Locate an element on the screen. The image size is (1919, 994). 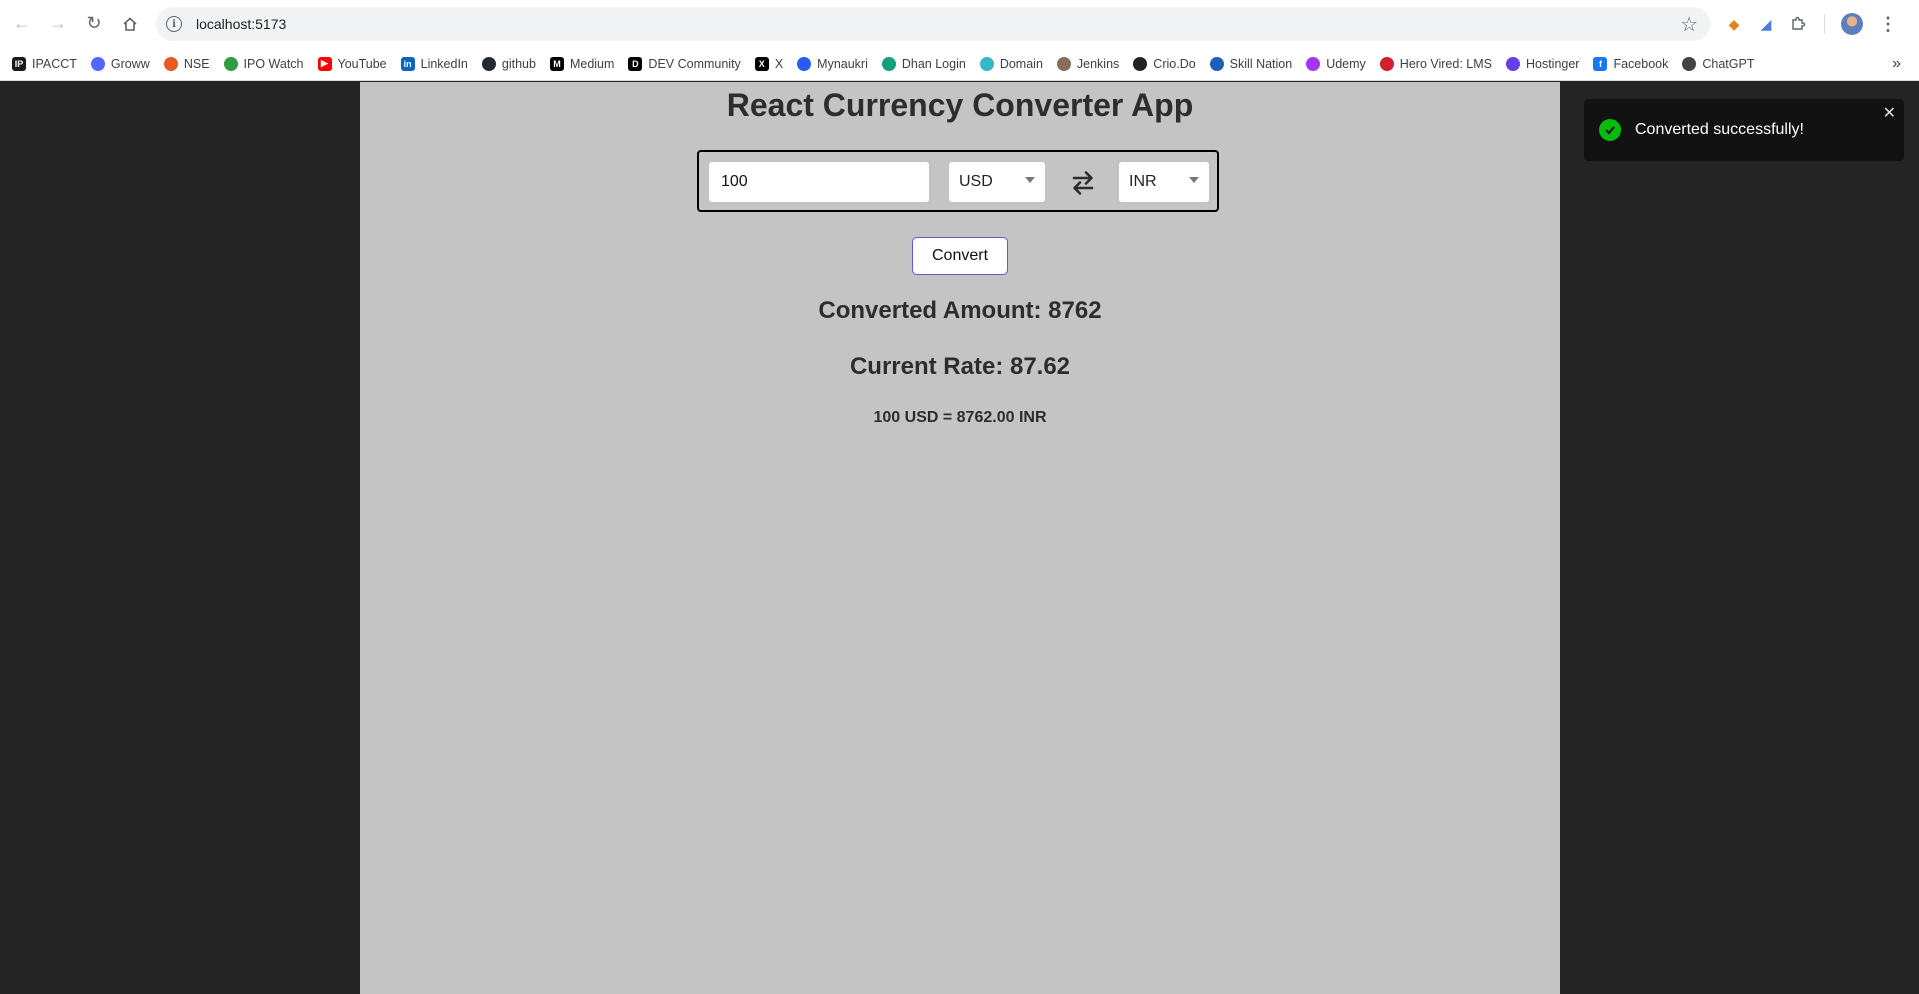
bookmark-label: Facebook is located at coordinates (1641, 63).